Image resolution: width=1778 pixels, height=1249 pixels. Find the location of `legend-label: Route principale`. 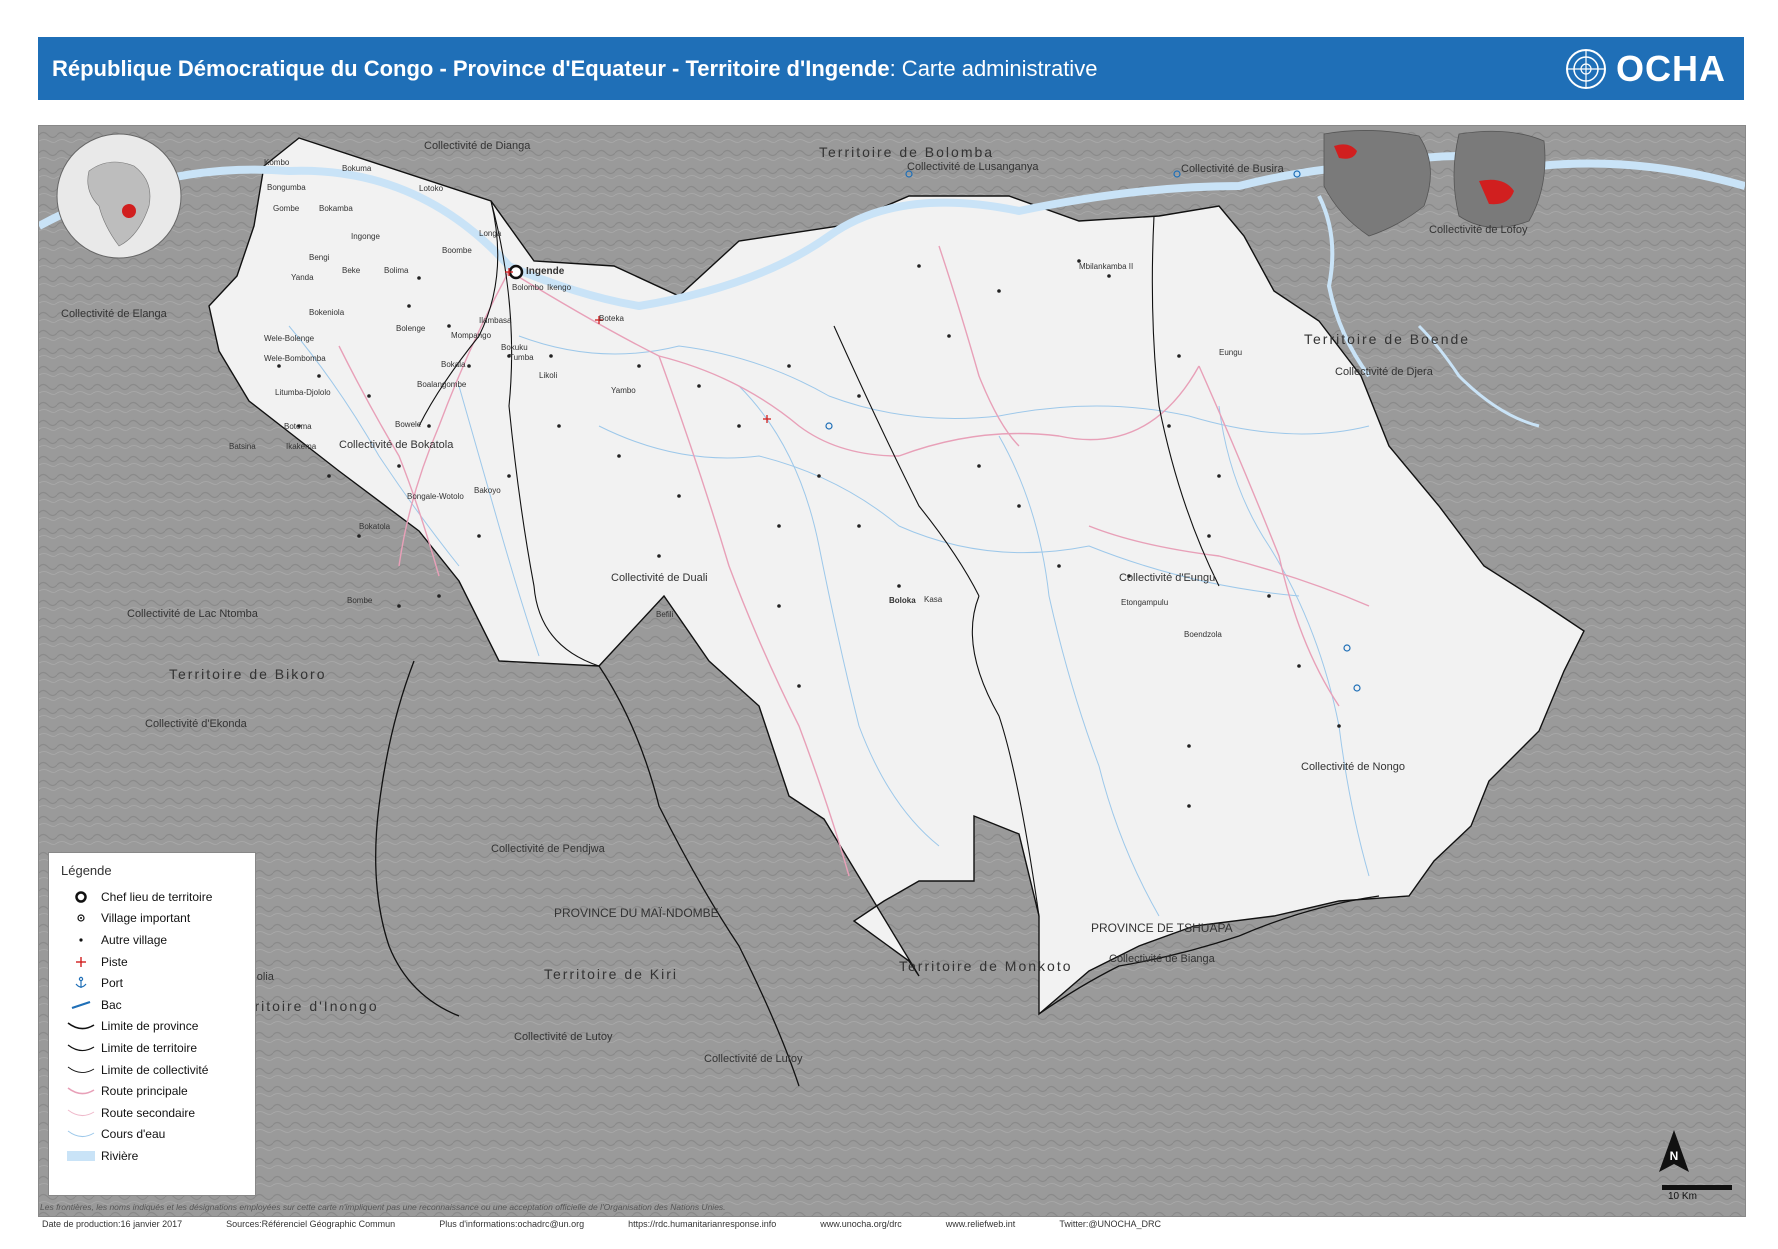

legend-label: Route principale is located at coordinates (144, 1091).